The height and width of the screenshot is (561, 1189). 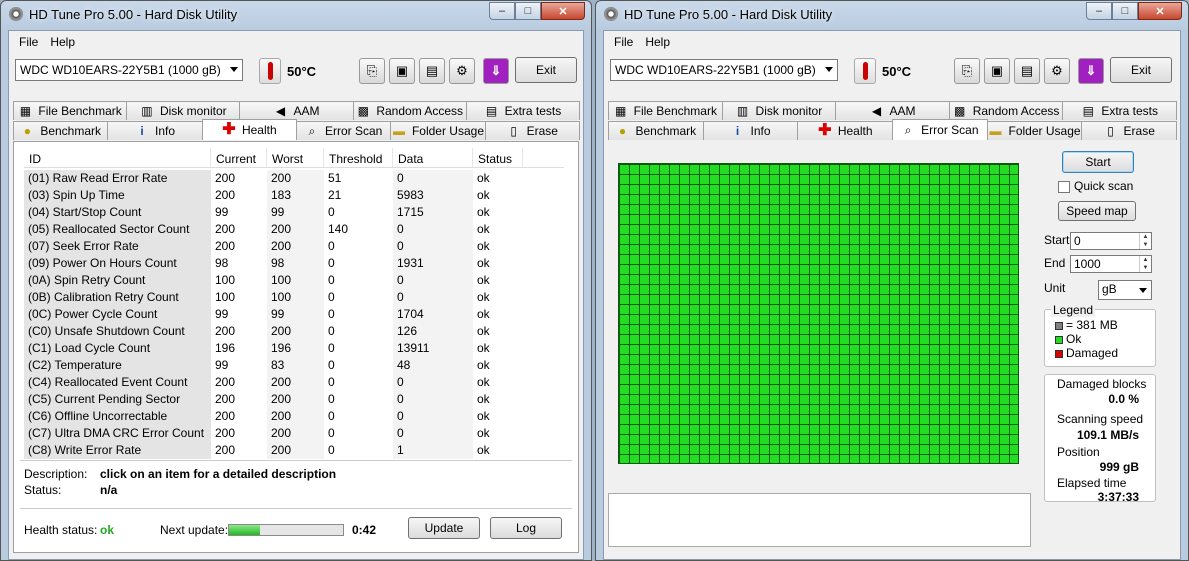 What do you see at coordinates (296, 42) in the screenshot?
I see `menu-bar: File Help` at bounding box center [296, 42].